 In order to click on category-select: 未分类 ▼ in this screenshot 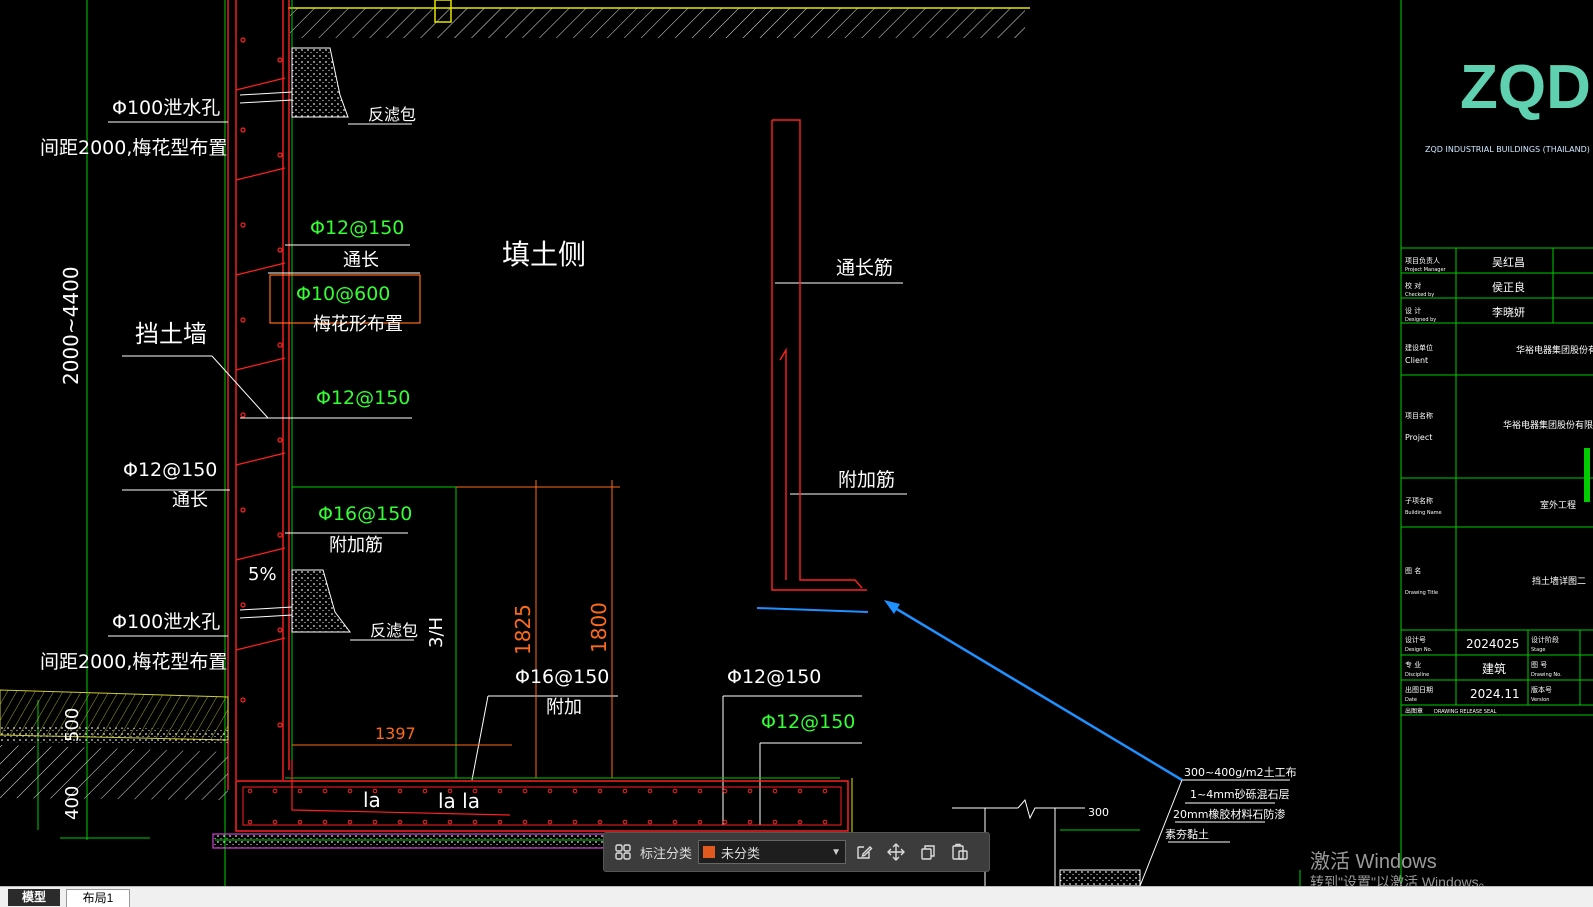, I will do `click(772, 852)`.